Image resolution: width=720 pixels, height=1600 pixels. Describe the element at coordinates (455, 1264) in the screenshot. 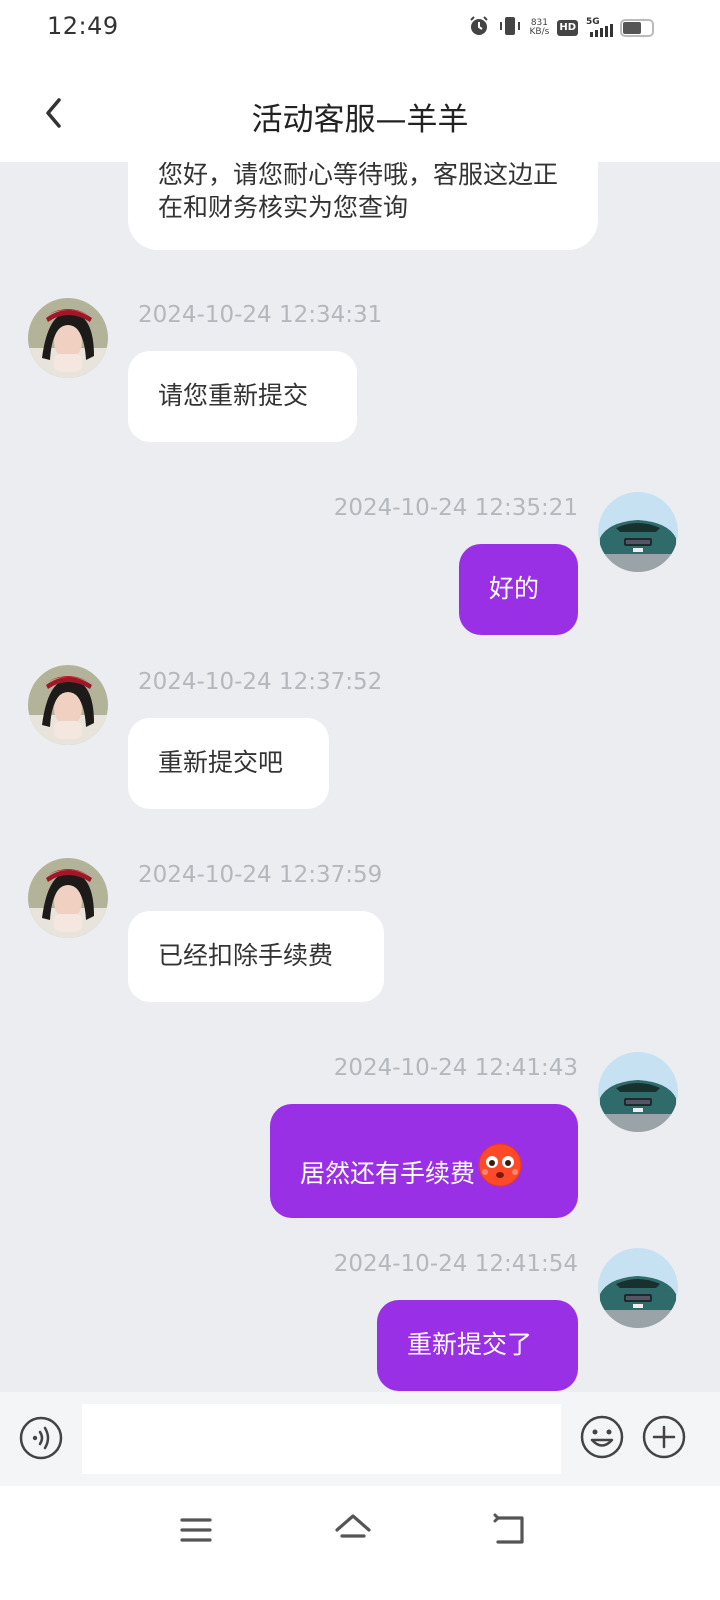

I see `message-timestamp: 2024-10-24 12:41:54` at that location.